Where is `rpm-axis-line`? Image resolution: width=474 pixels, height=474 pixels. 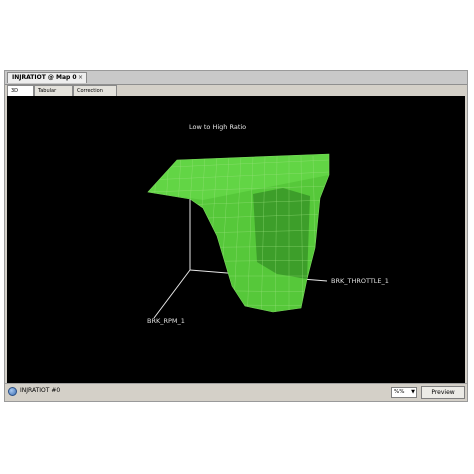 rpm-axis-line is located at coordinates (172, 294).